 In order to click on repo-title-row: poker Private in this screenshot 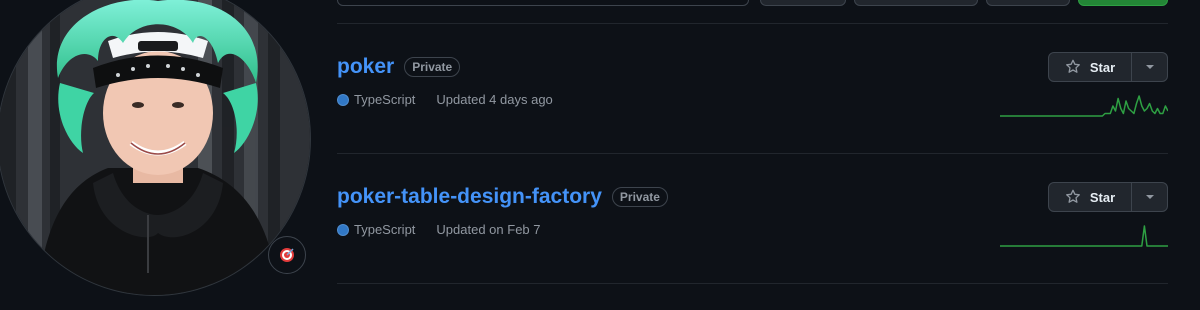, I will do `click(399, 67)`.